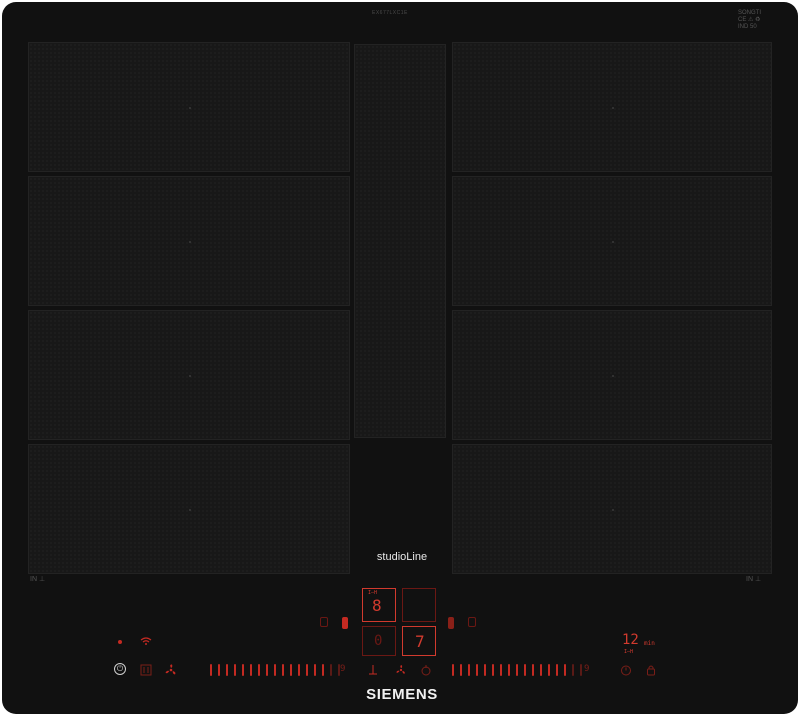 The image size is (800, 716). What do you see at coordinates (146, 641) in the screenshot?
I see `wifi-icon` at bounding box center [146, 641].